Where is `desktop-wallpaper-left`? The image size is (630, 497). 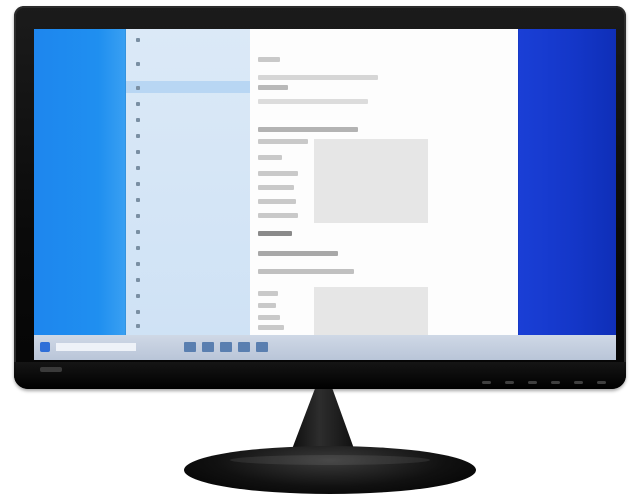
desktop-wallpaper-left is located at coordinates (80, 182).